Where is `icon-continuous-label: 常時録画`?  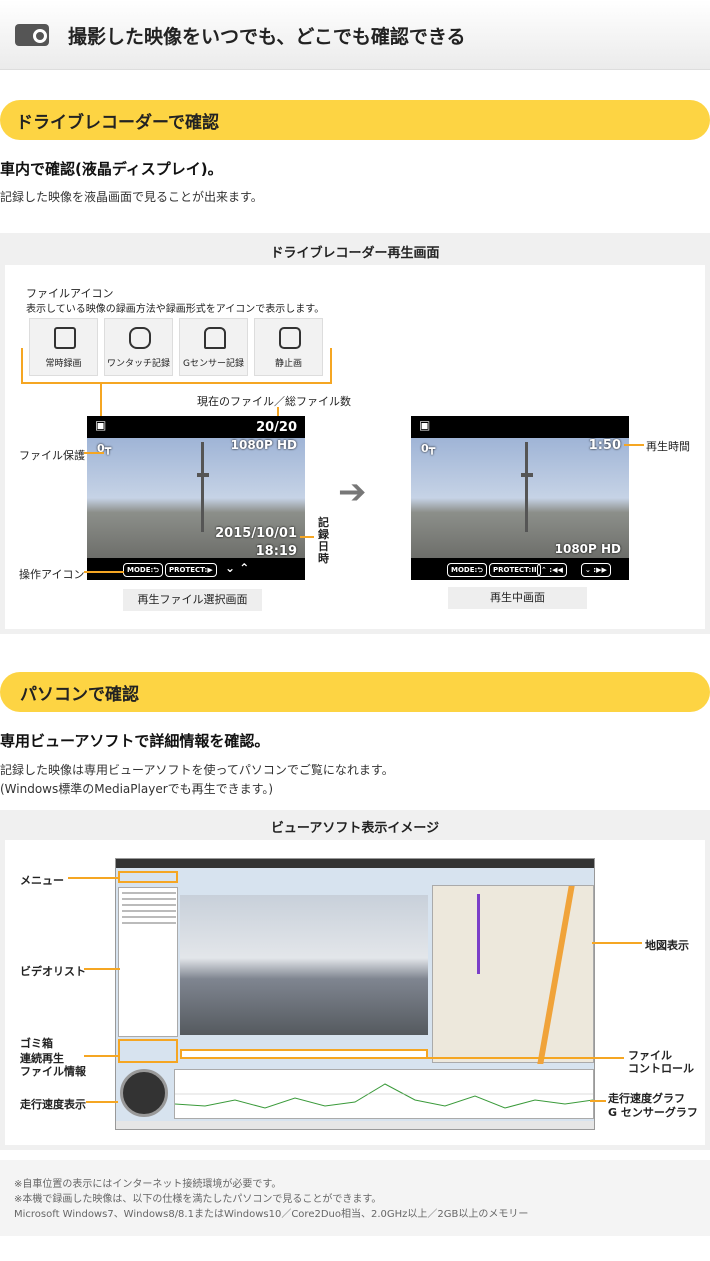
icon-continuous-label: 常時録画 is located at coordinates (63, 364).